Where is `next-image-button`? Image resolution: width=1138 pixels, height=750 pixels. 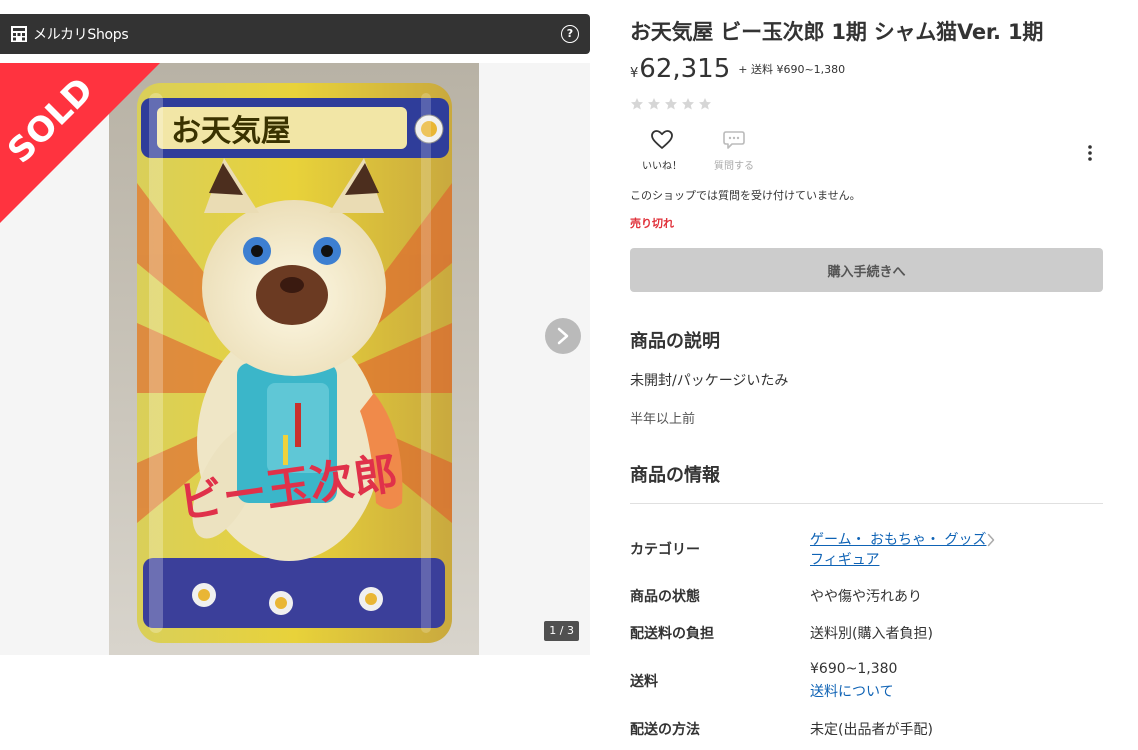
next-image-button is located at coordinates (563, 336).